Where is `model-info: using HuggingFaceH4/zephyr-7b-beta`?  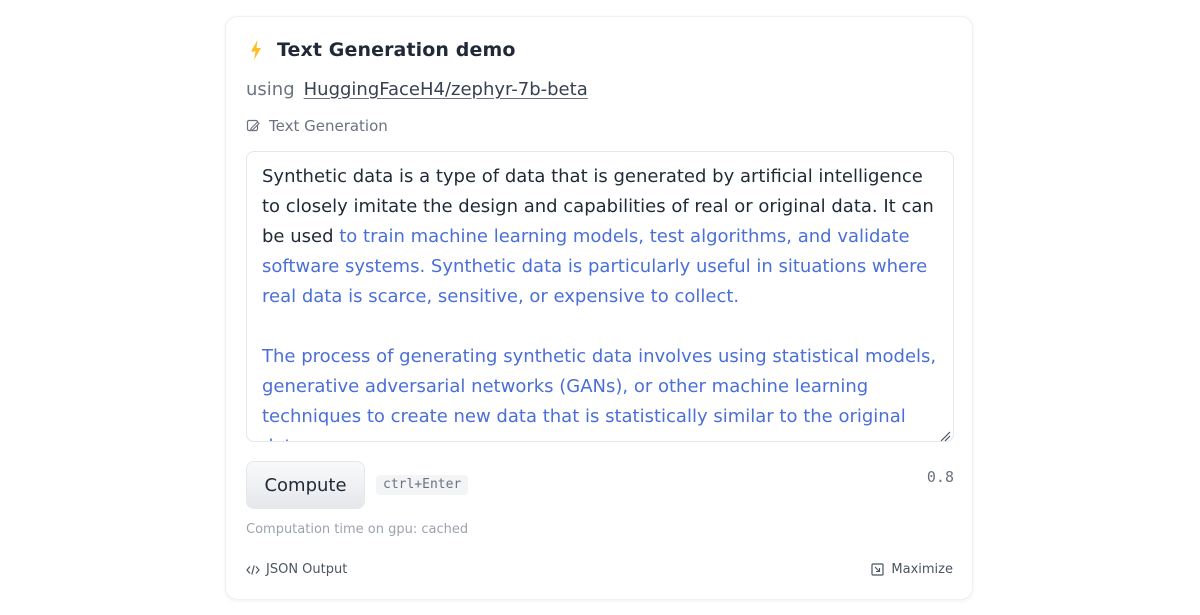
model-info: using HuggingFaceH4/zephyr-7b-beta is located at coordinates (417, 89).